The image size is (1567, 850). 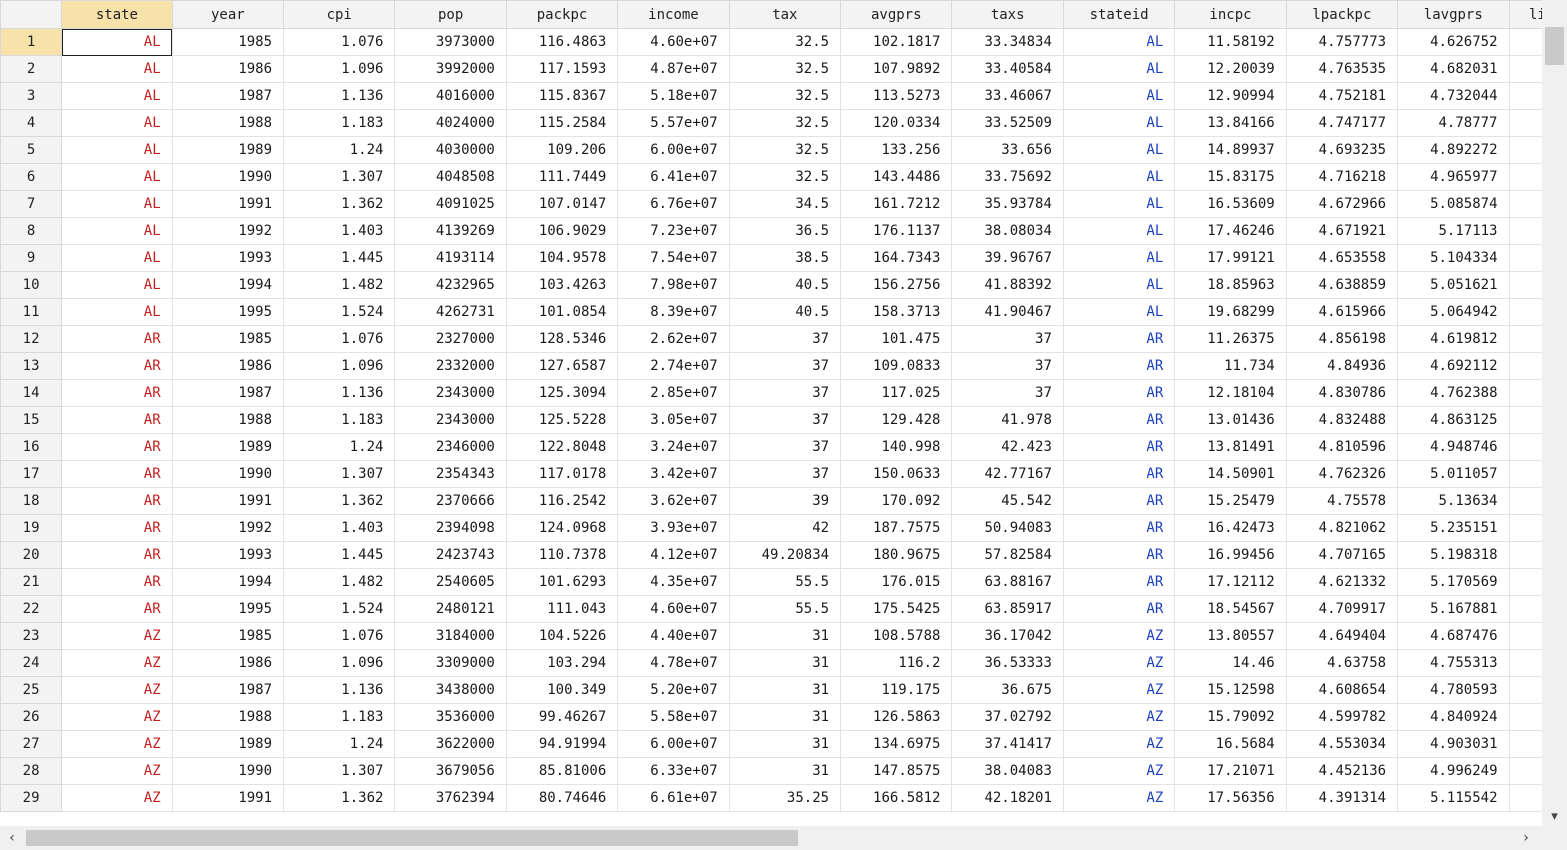 I want to click on cell-year: 1991, so click(x=228, y=798).